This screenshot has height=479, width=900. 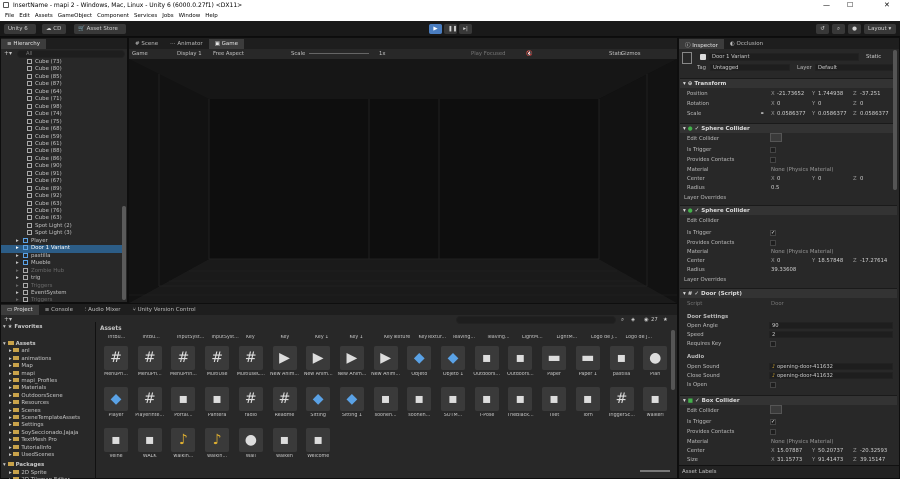 I want to click on project-tree-item: ▸ UsedScenes, so click(x=31, y=455).